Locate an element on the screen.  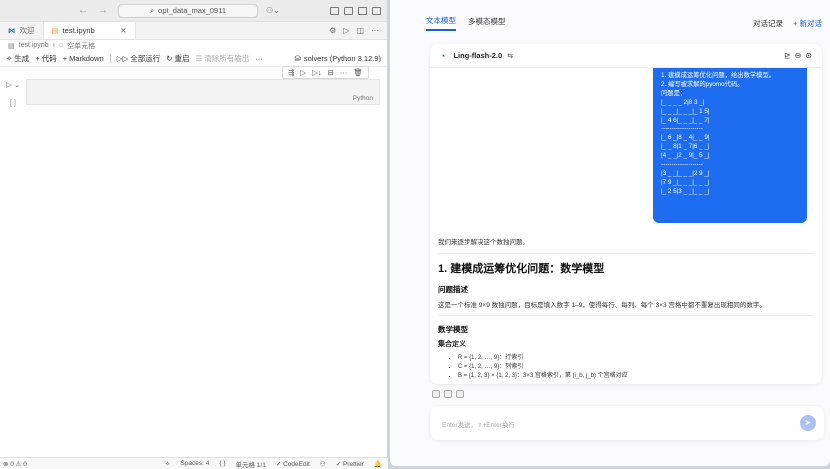
titlebar: ← → ⌕ opt_data_max_0911 ⚇⌄ is located at coordinates (193, 11).